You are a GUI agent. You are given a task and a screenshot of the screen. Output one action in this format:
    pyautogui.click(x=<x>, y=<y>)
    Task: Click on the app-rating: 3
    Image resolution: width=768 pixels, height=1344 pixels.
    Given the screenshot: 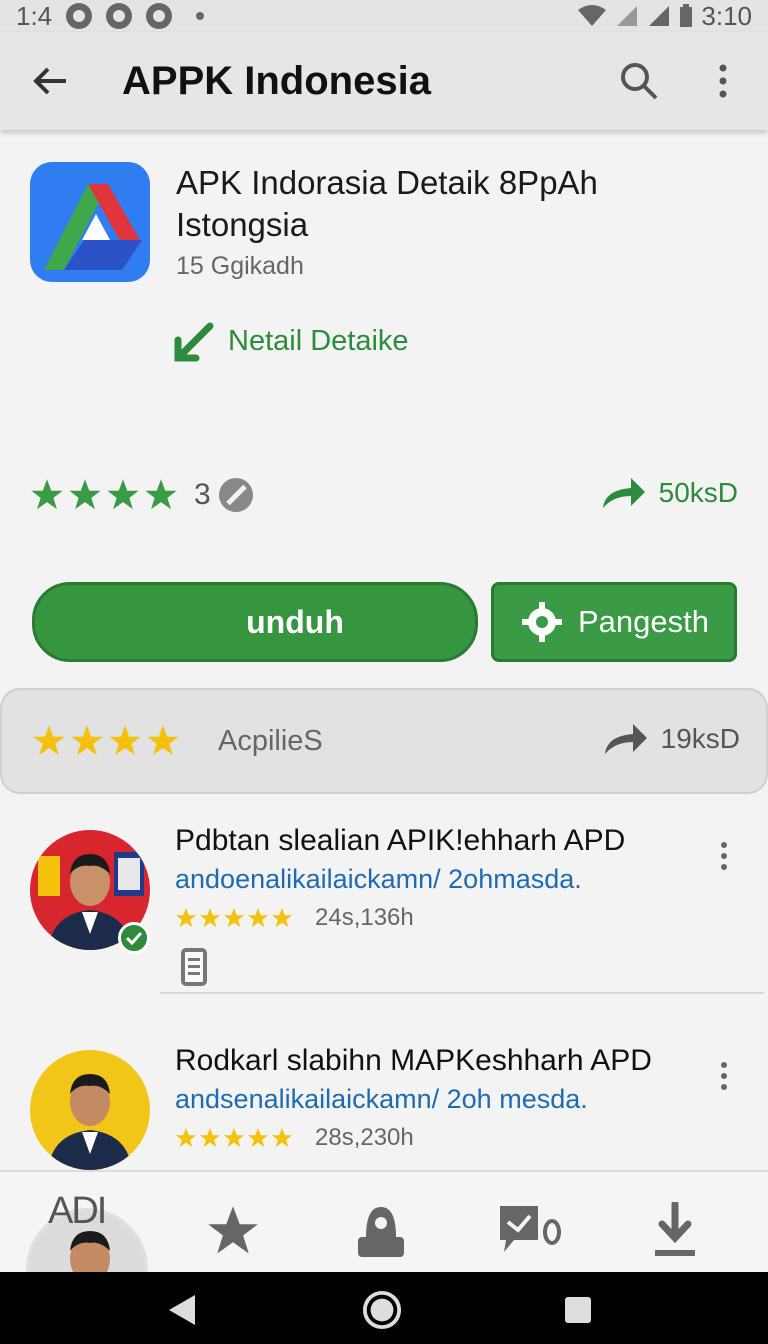 What is the action you would take?
    pyautogui.click(x=141, y=495)
    